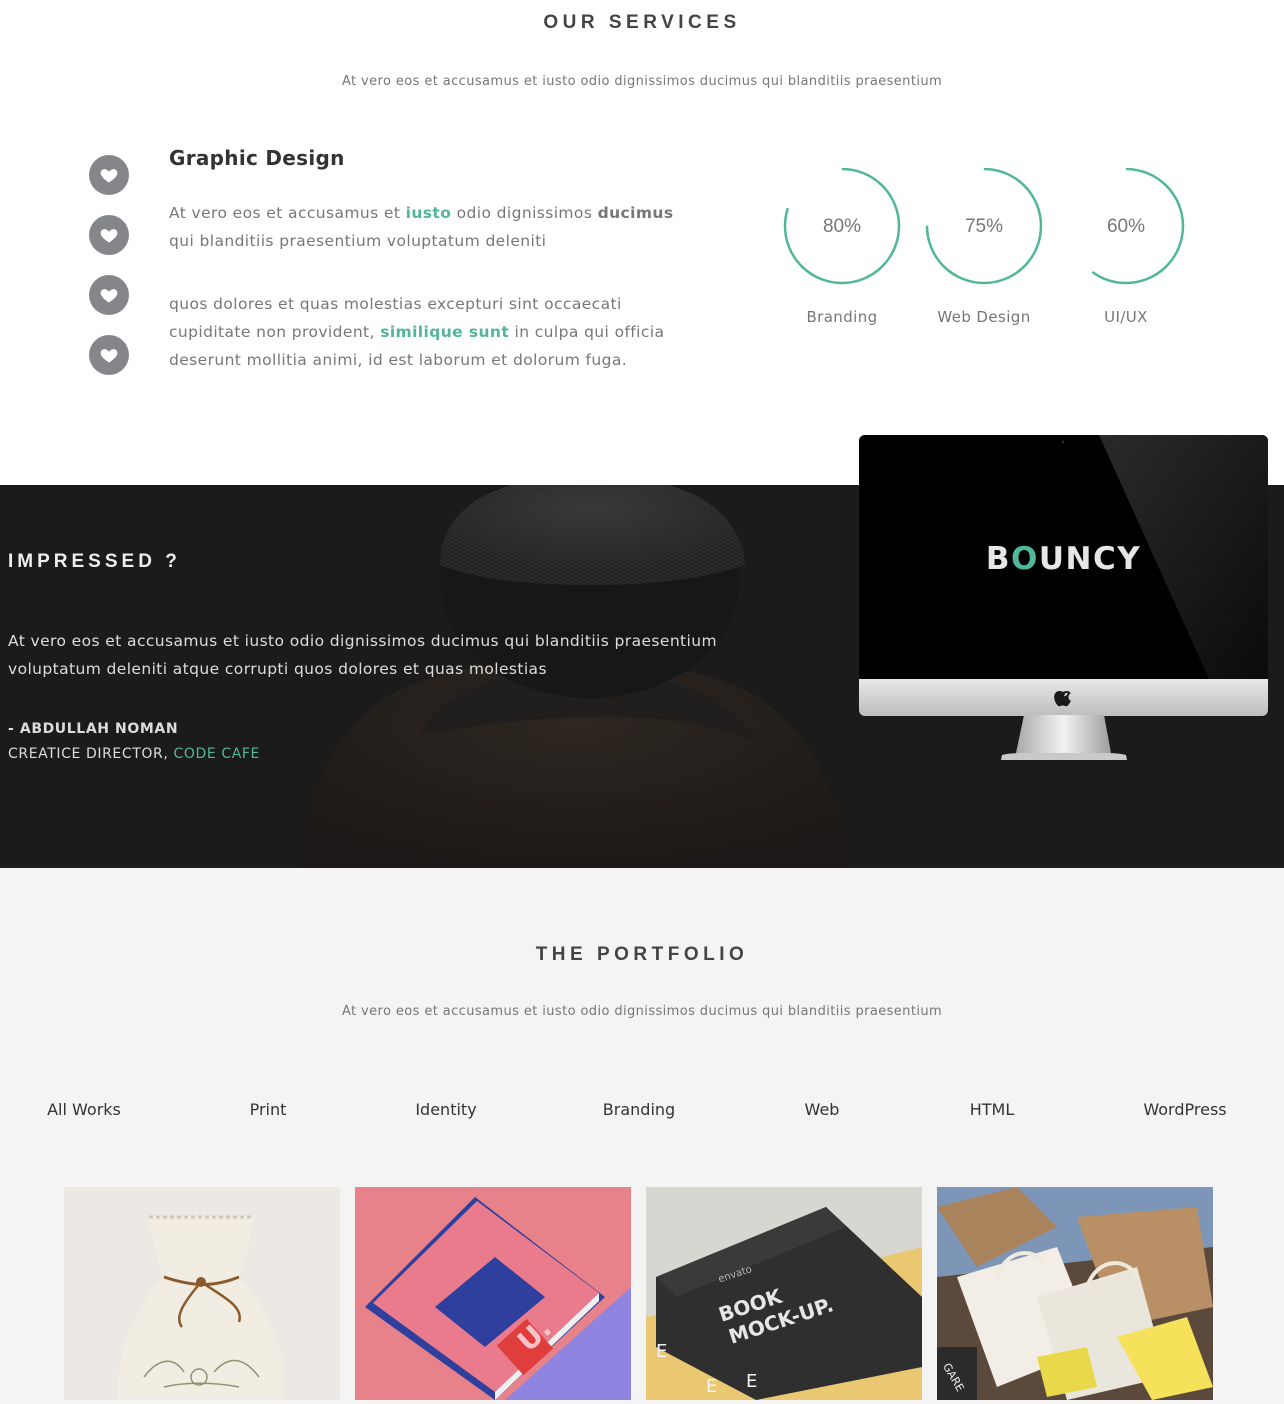 This screenshot has width=1284, height=1404. Describe the element at coordinates (428, 213) in the screenshot. I see `highlight-text: iusto` at that location.